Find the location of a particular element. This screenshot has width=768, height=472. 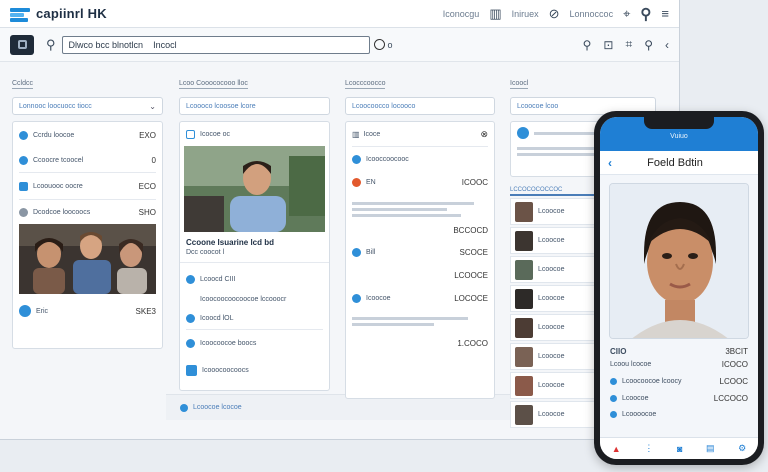

title-bar-actions: Iconocgu ▥ Iniruex ⊘ Lonnoccoc ⌖ ⚲ ≡ is located at coordinates (556, 14).